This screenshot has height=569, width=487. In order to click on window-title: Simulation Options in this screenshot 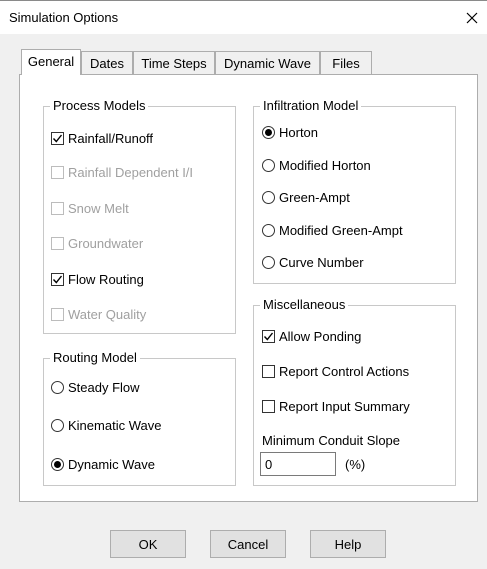, I will do `click(64, 17)`.